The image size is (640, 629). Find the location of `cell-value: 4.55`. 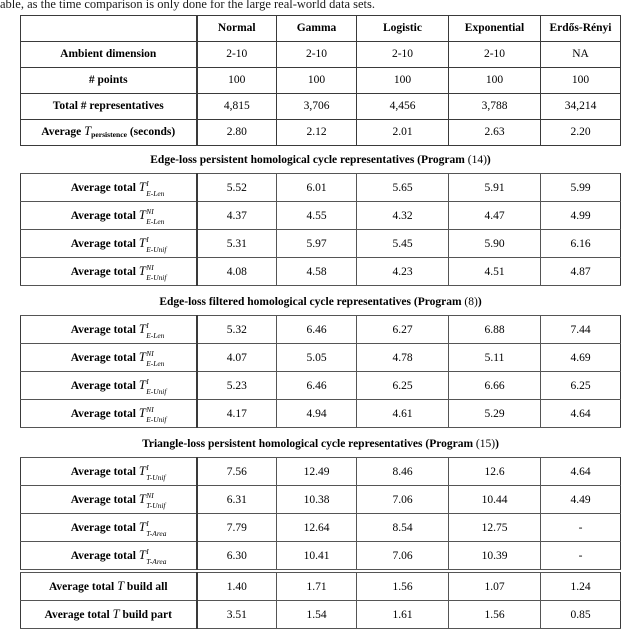

cell-value: 4.55 is located at coordinates (316, 215).